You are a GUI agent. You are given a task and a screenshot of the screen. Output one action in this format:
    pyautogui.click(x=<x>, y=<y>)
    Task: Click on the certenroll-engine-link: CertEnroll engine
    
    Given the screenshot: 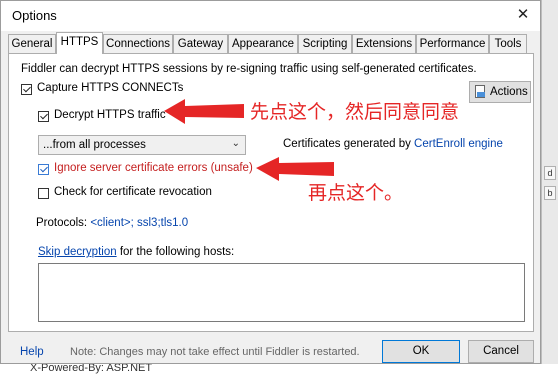 What is the action you would take?
    pyautogui.click(x=458, y=144)
    